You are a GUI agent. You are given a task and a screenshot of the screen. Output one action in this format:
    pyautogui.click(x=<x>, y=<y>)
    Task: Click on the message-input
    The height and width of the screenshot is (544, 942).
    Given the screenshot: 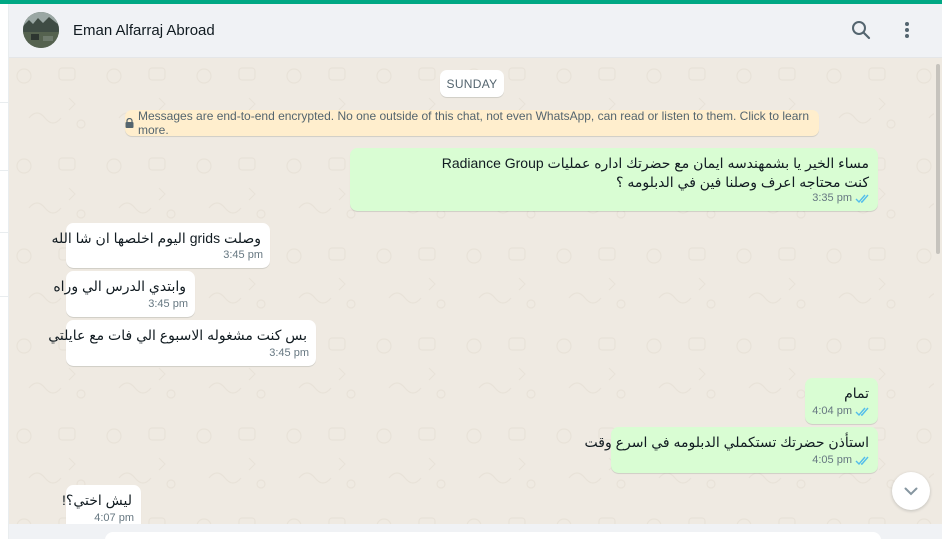 What is the action you would take?
    pyautogui.click(x=493, y=538)
    